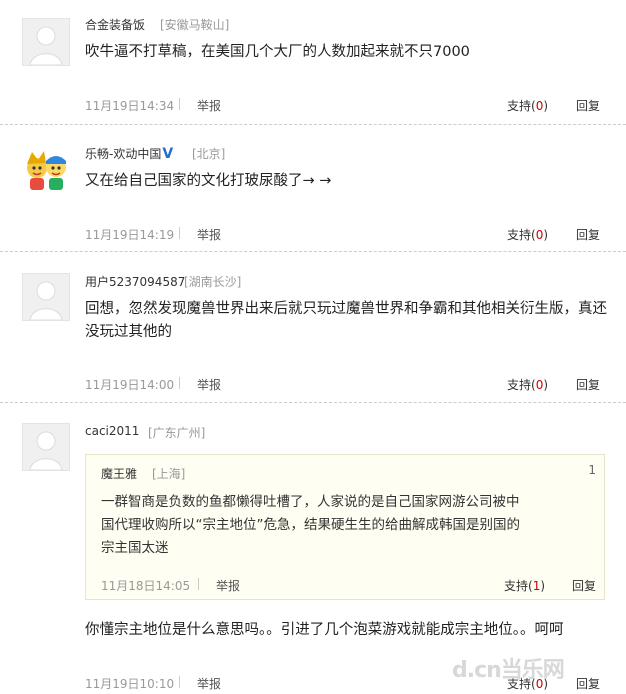  I want to click on quoted-username: 魔王雅, so click(119, 473).